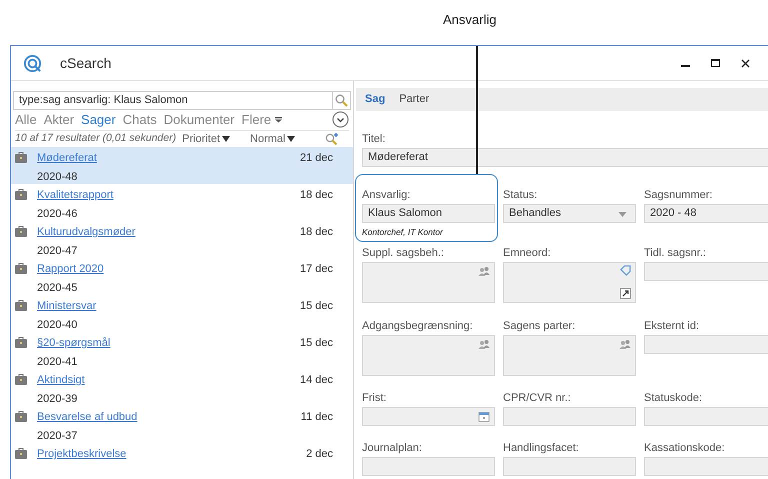 The image size is (768, 479). Describe the element at coordinates (674, 397) in the screenshot. I see `field-label: Statuskode:` at that location.